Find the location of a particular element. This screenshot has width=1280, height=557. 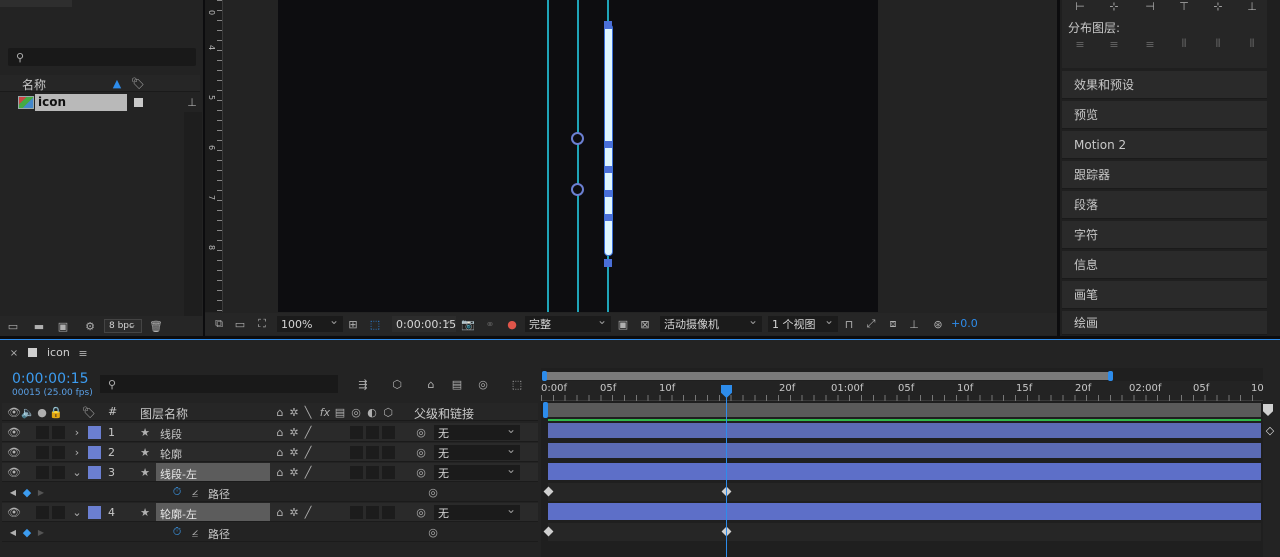

distribute-right-icon: ⦀ is located at coordinates (1252, 44).